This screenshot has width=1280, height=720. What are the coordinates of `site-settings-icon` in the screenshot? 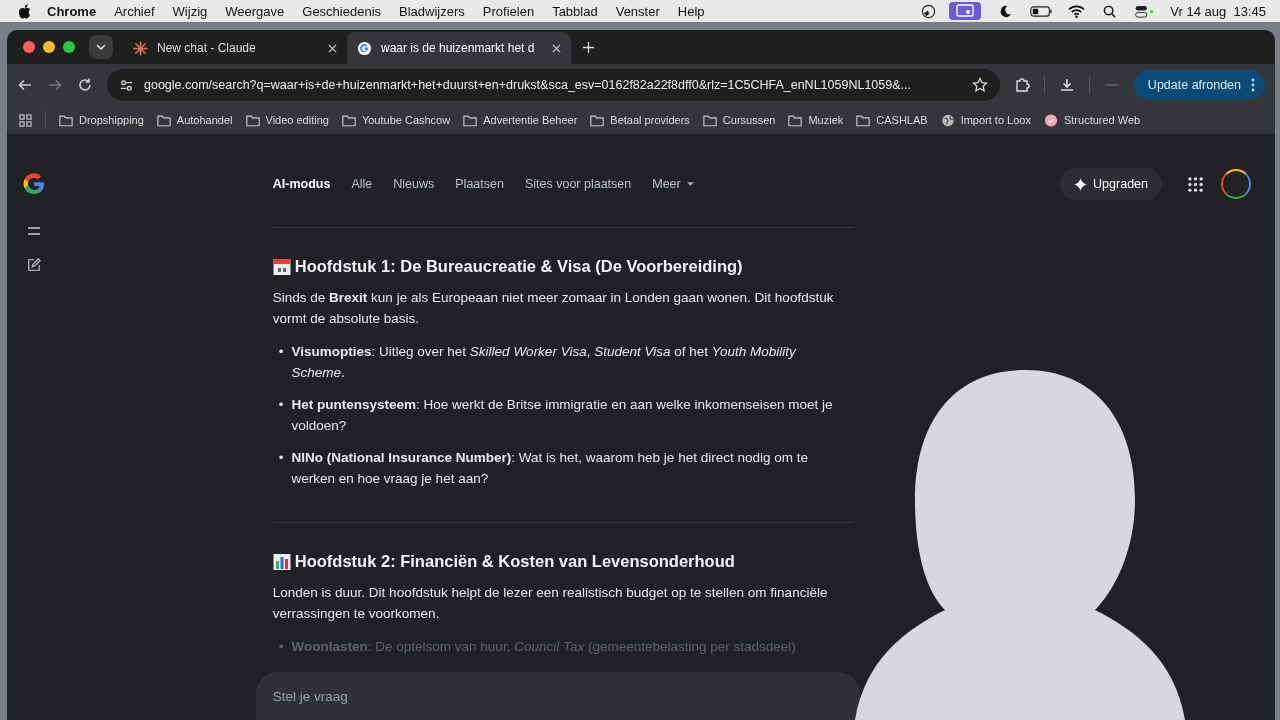 It's located at (126, 85).